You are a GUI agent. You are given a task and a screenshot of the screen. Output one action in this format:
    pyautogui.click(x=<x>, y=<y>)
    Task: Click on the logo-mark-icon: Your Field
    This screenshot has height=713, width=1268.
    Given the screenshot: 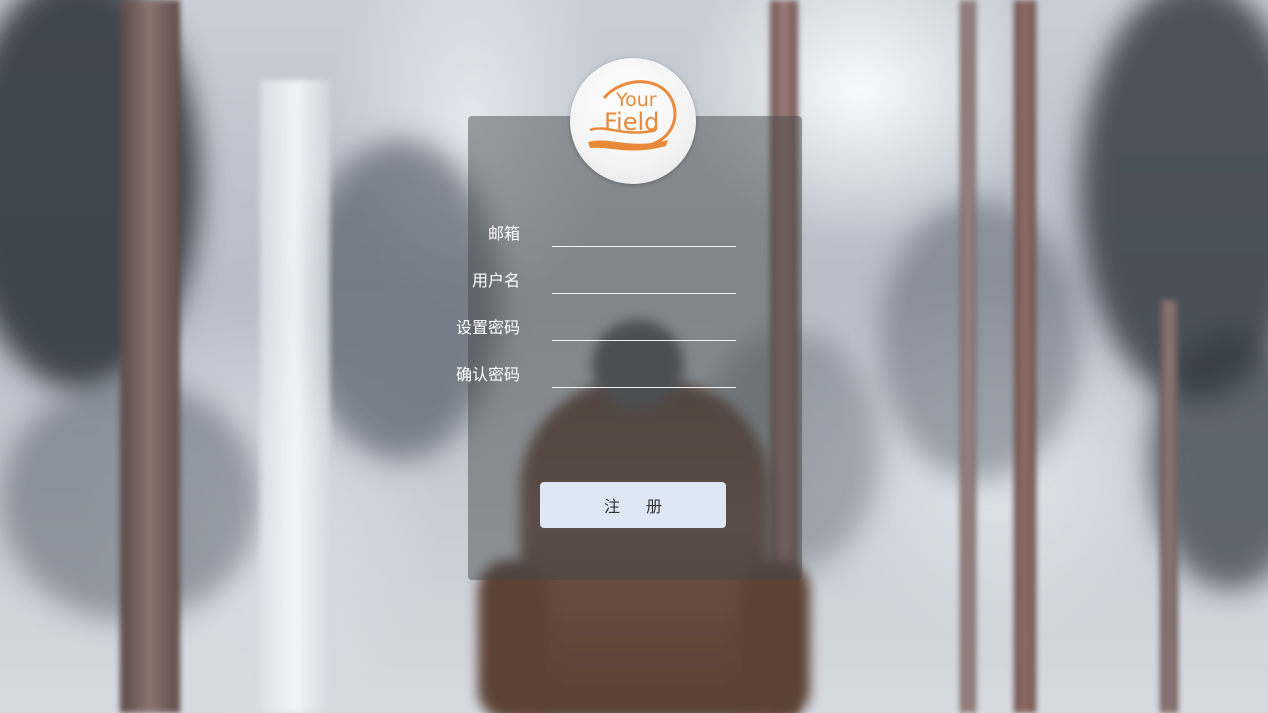 What is the action you would take?
    pyautogui.click(x=632, y=115)
    